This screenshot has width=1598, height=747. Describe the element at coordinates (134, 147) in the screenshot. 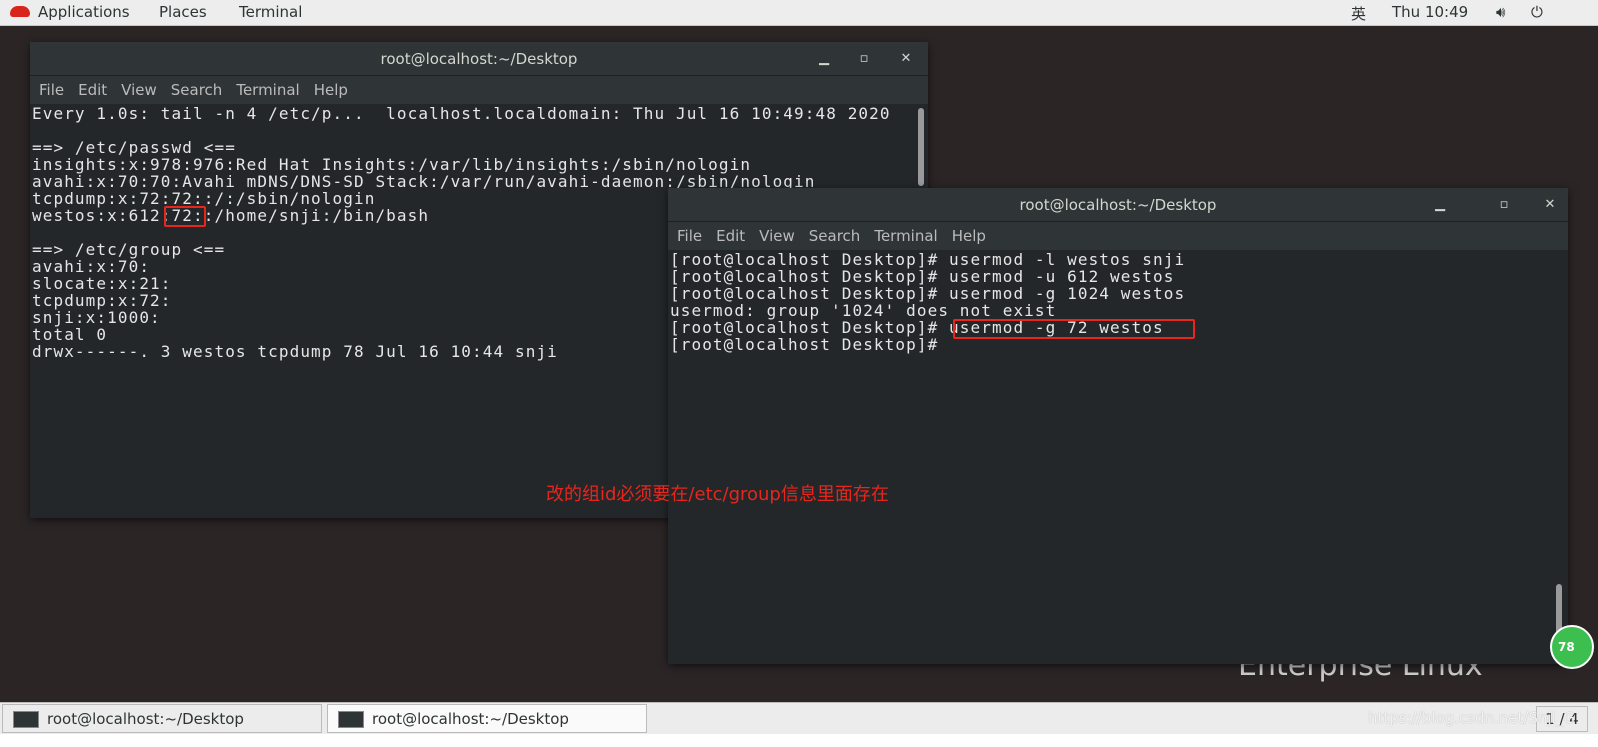

I see `terminal-line: ==> /etc/passwd <==` at that location.